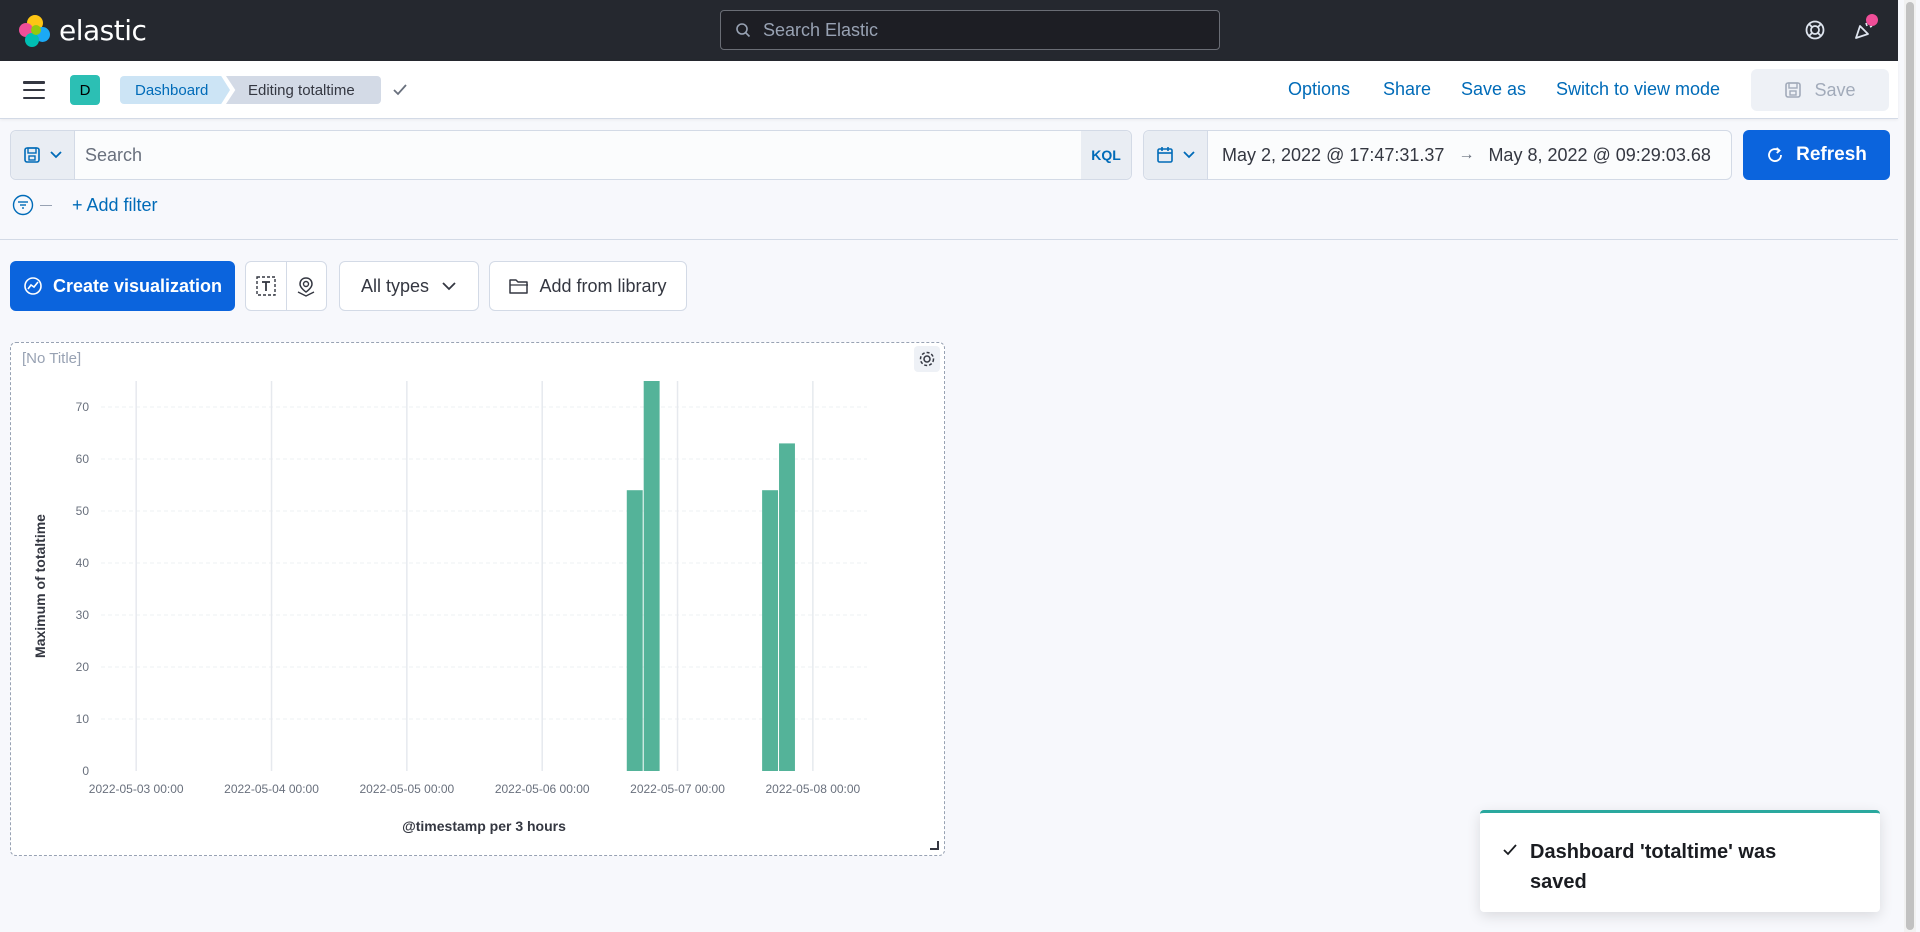 The image size is (1920, 932). Describe the element at coordinates (83, 563) in the screenshot. I see `y-tick-label: 40` at that location.